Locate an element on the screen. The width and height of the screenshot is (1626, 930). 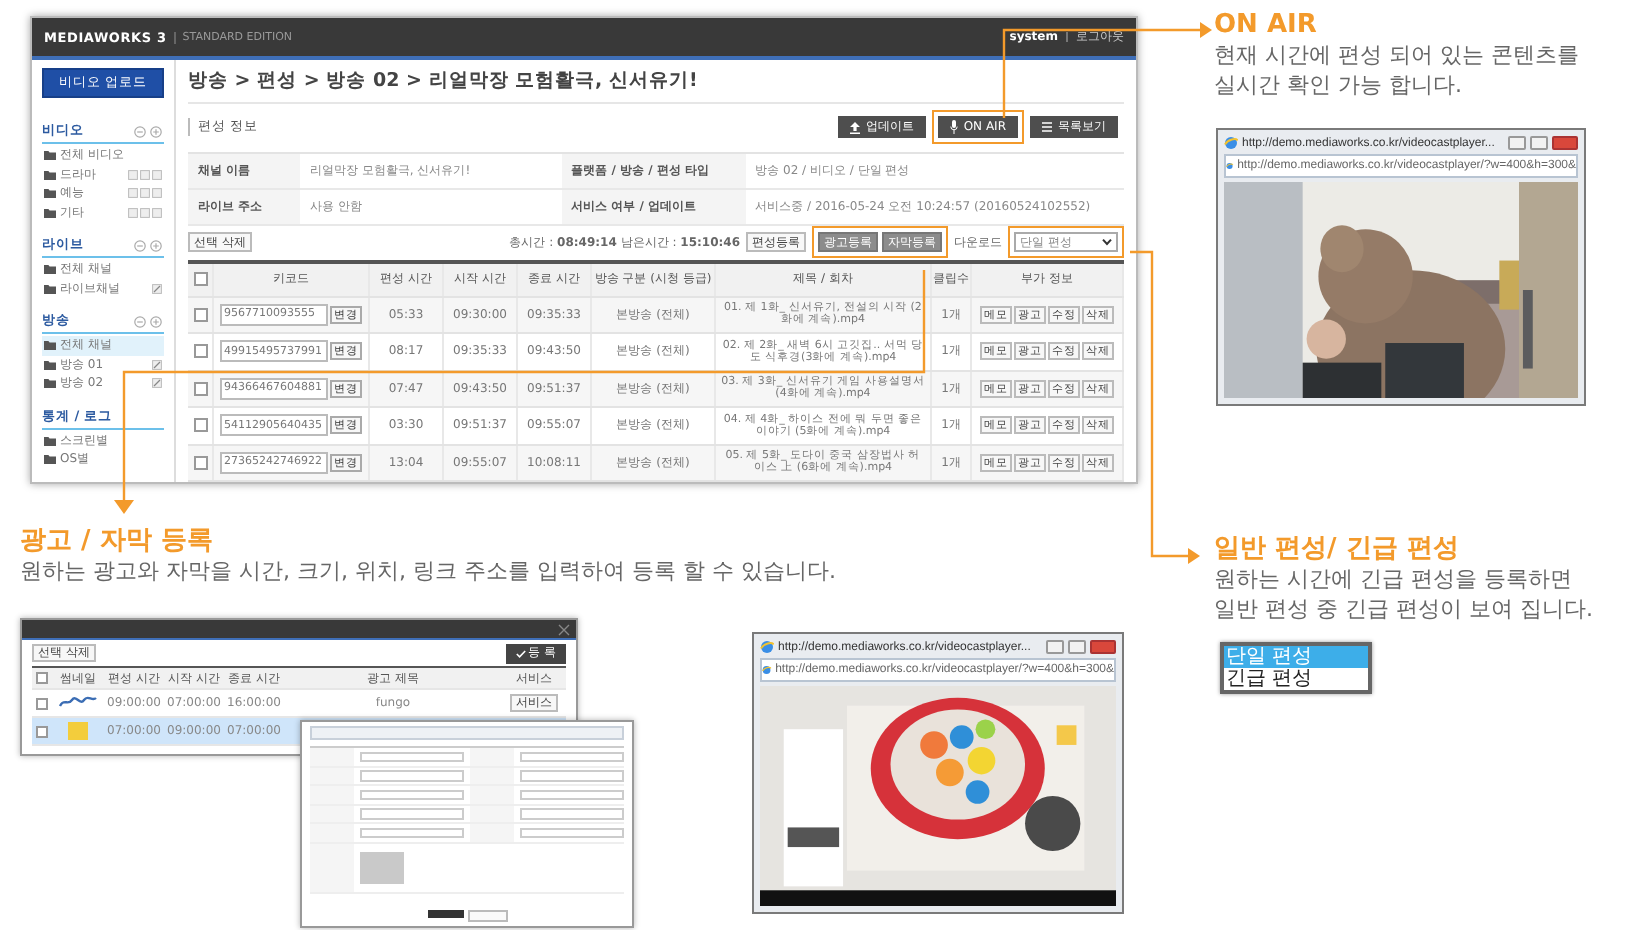
callout-text: 실시간 확인 가능 합니다. is located at coordinates (1339, 85).